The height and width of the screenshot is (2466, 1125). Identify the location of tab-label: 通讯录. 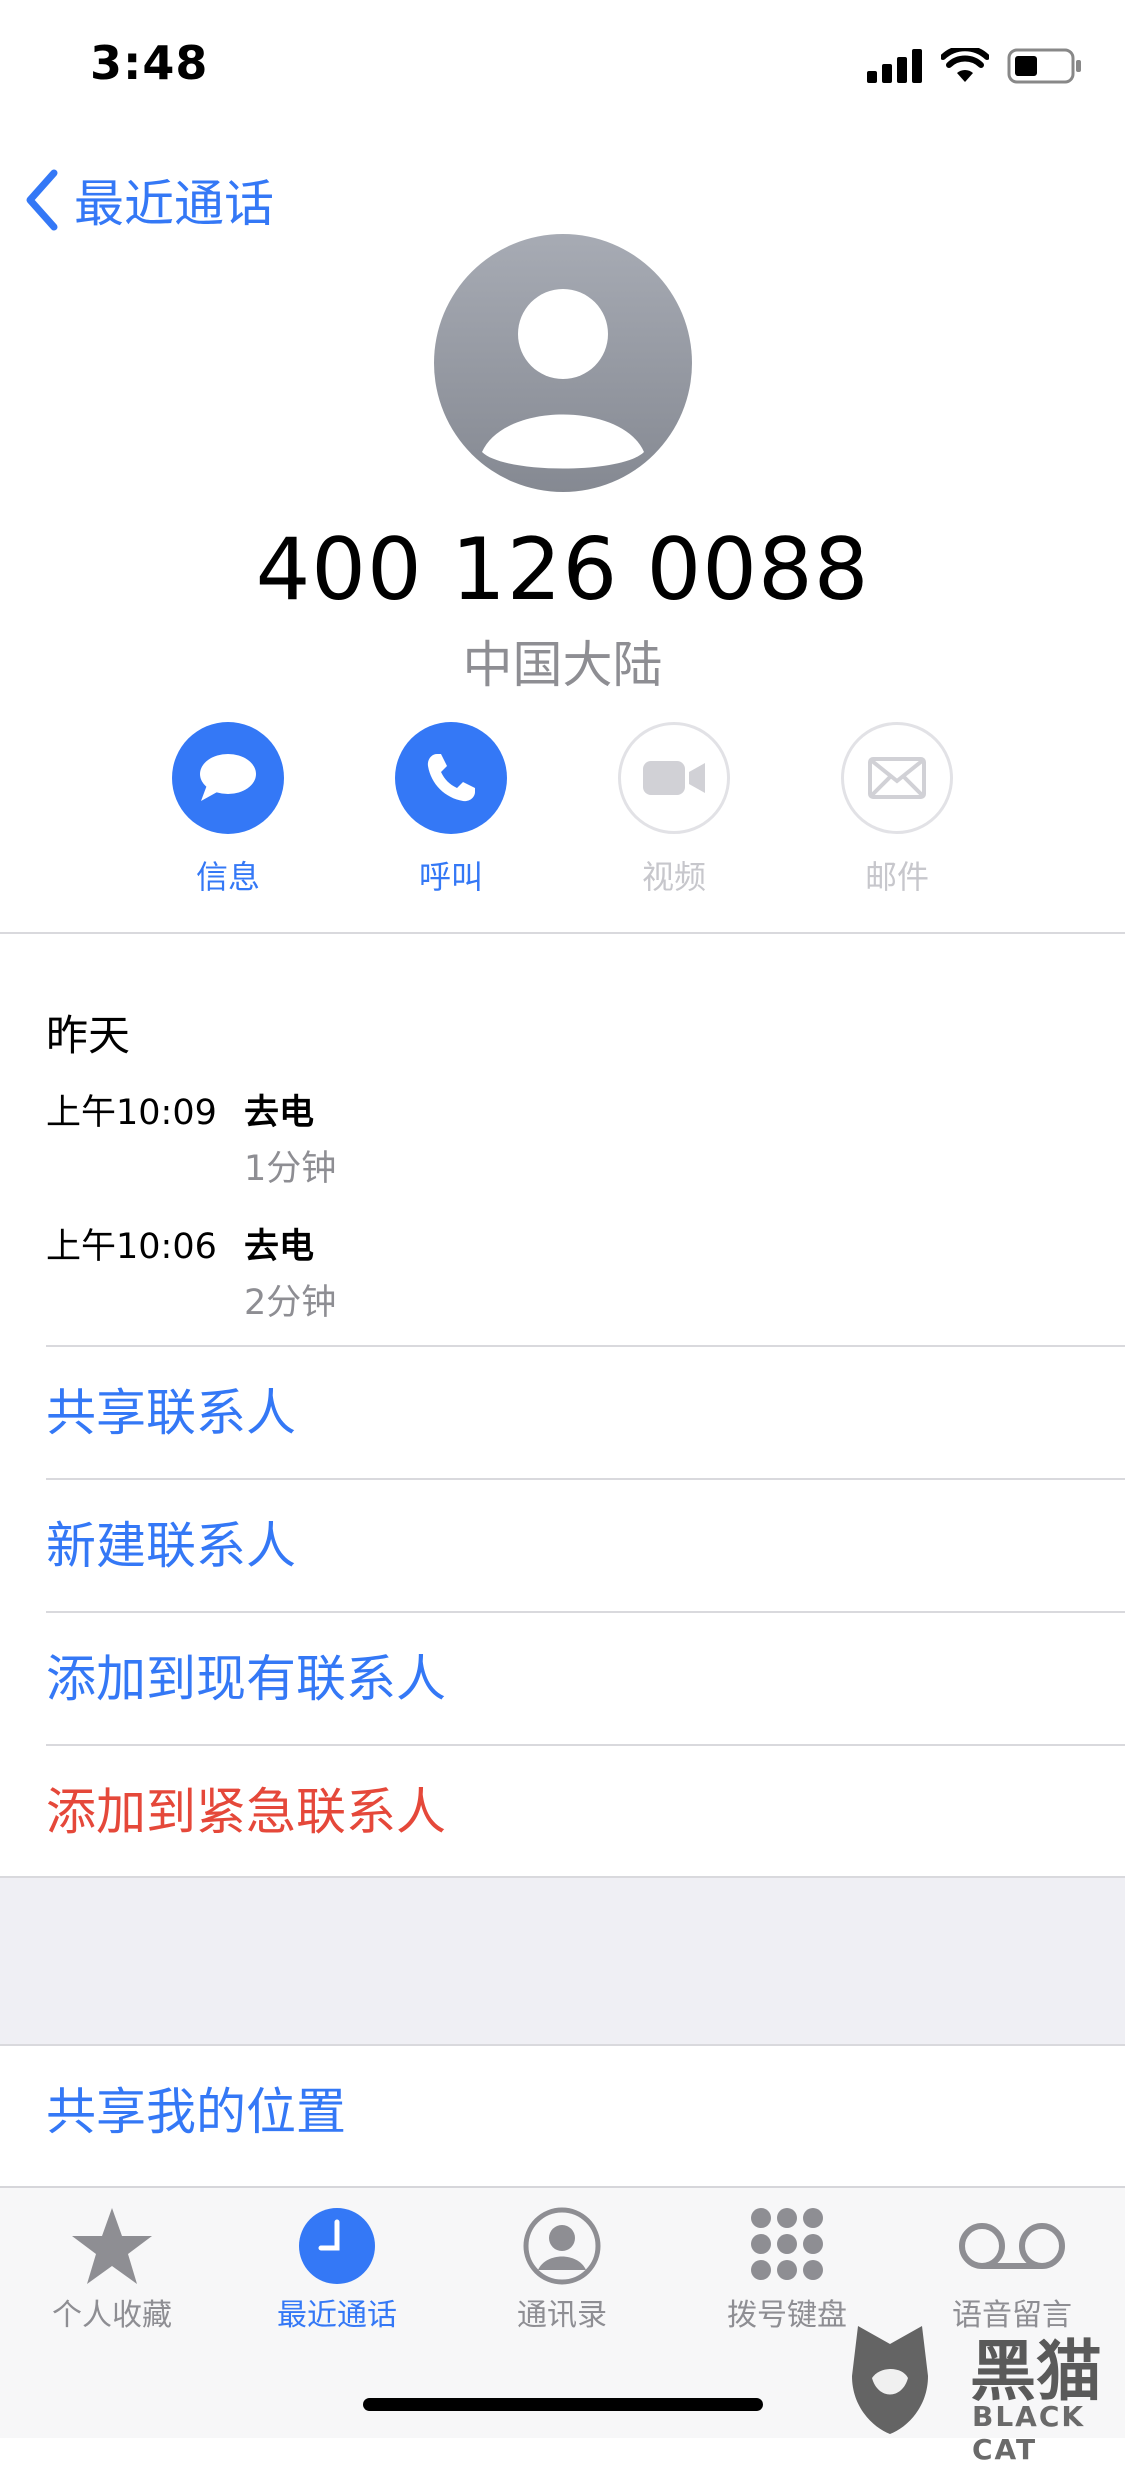
(562, 2315).